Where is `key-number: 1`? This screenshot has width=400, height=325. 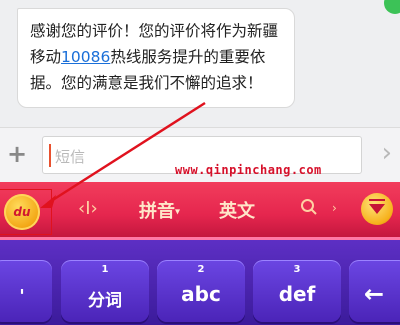
key-number: 1 is located at coordinates (105, 269).